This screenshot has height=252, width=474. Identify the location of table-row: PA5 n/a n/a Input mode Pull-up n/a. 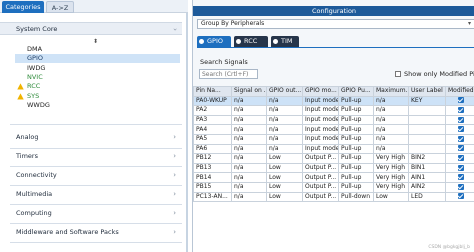
(333, 139).